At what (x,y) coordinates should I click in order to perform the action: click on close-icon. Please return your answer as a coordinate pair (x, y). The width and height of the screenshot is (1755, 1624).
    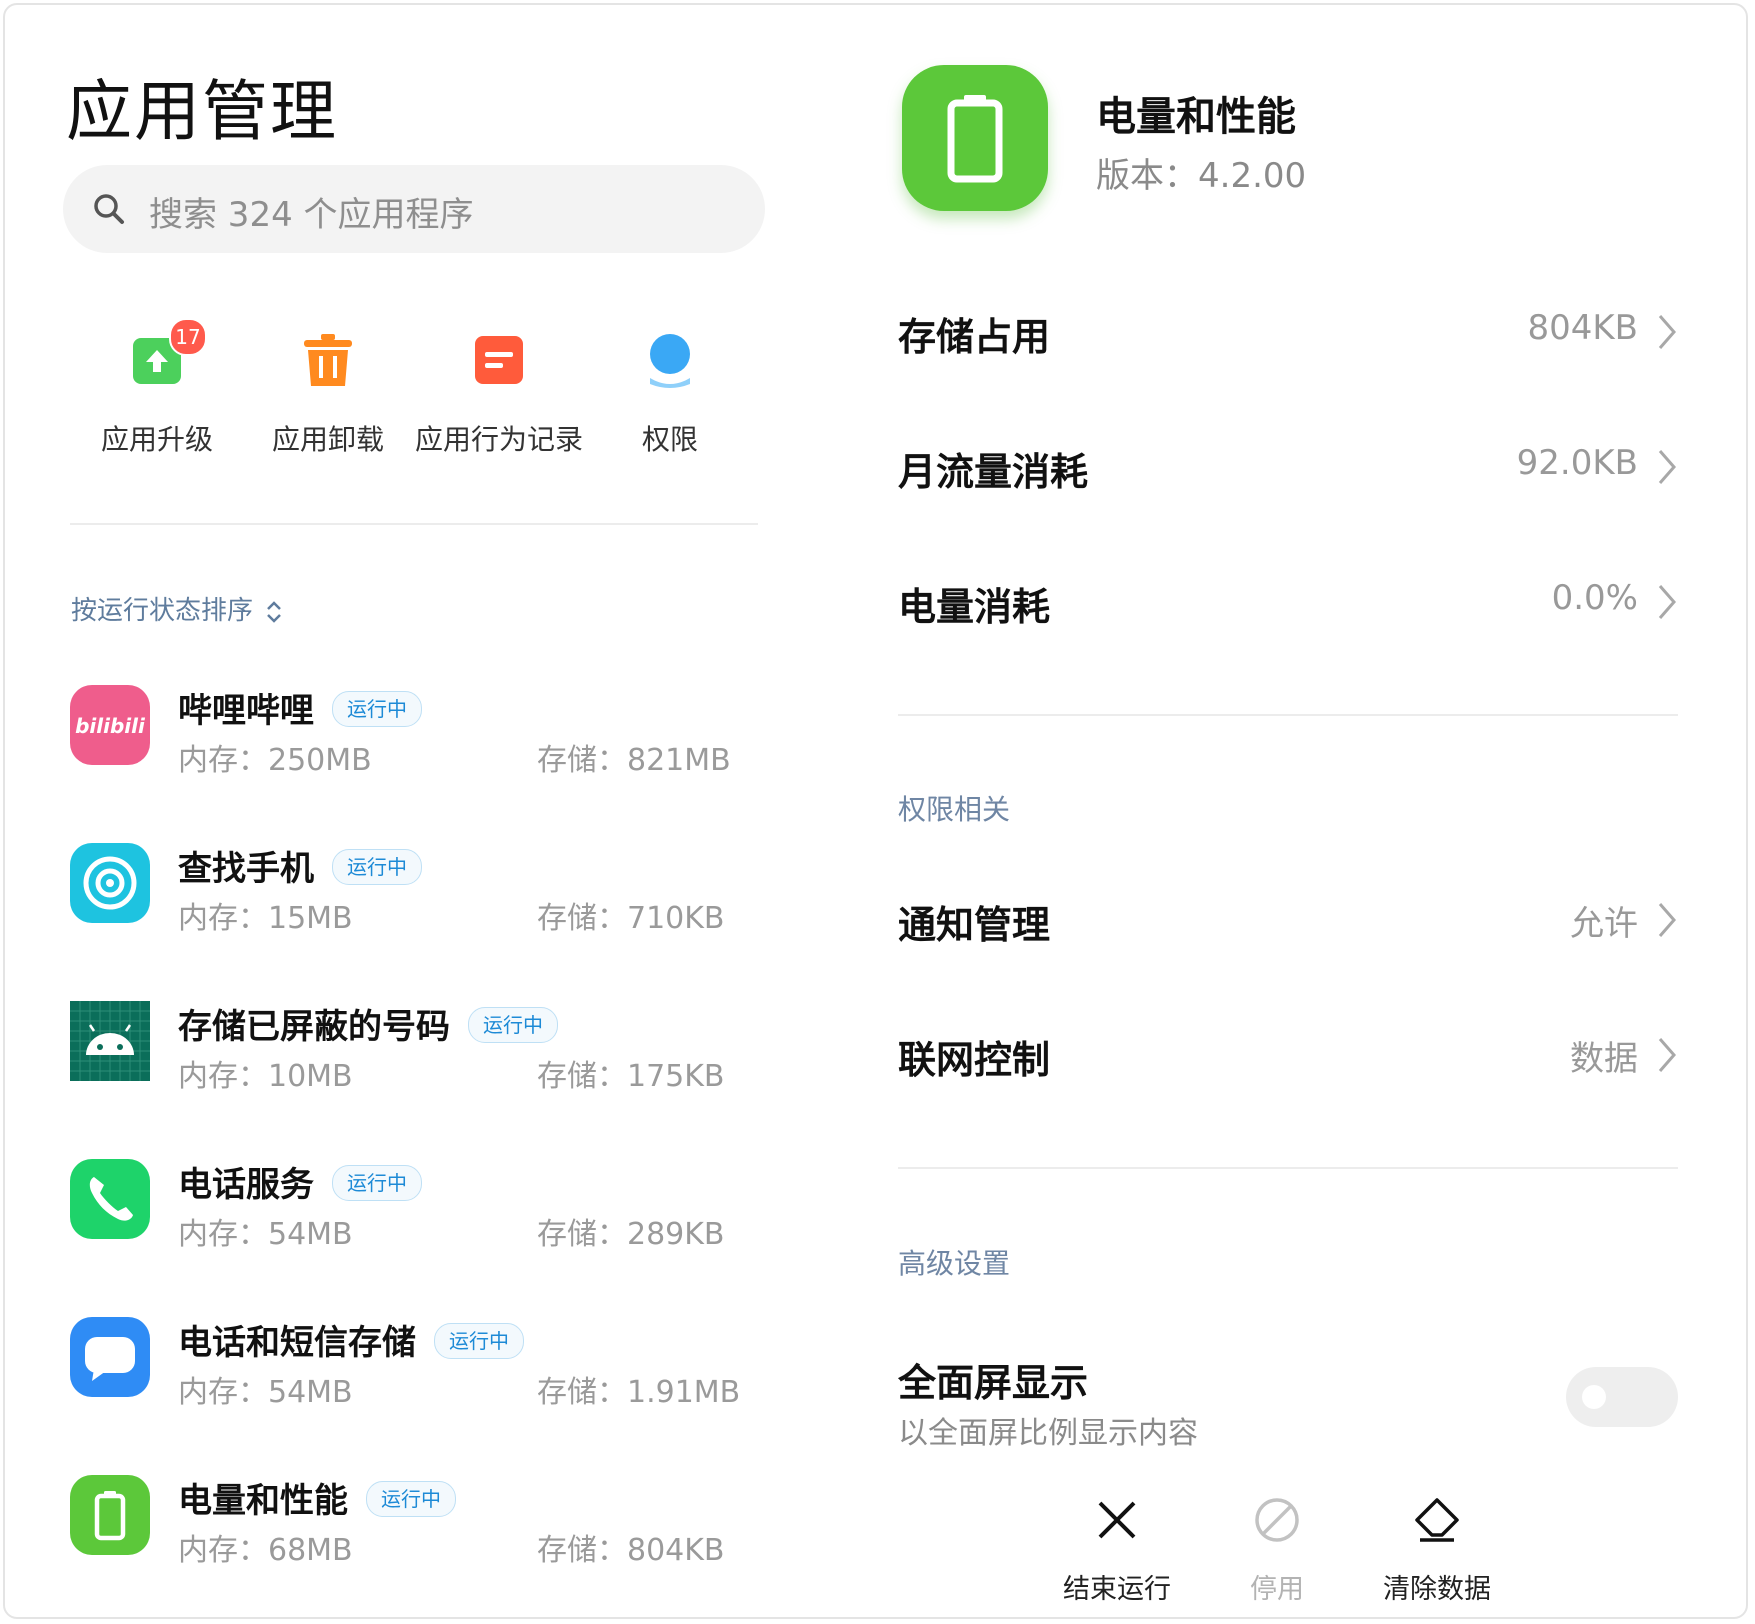
    Looking at the image, I should click on (1117, 1520).